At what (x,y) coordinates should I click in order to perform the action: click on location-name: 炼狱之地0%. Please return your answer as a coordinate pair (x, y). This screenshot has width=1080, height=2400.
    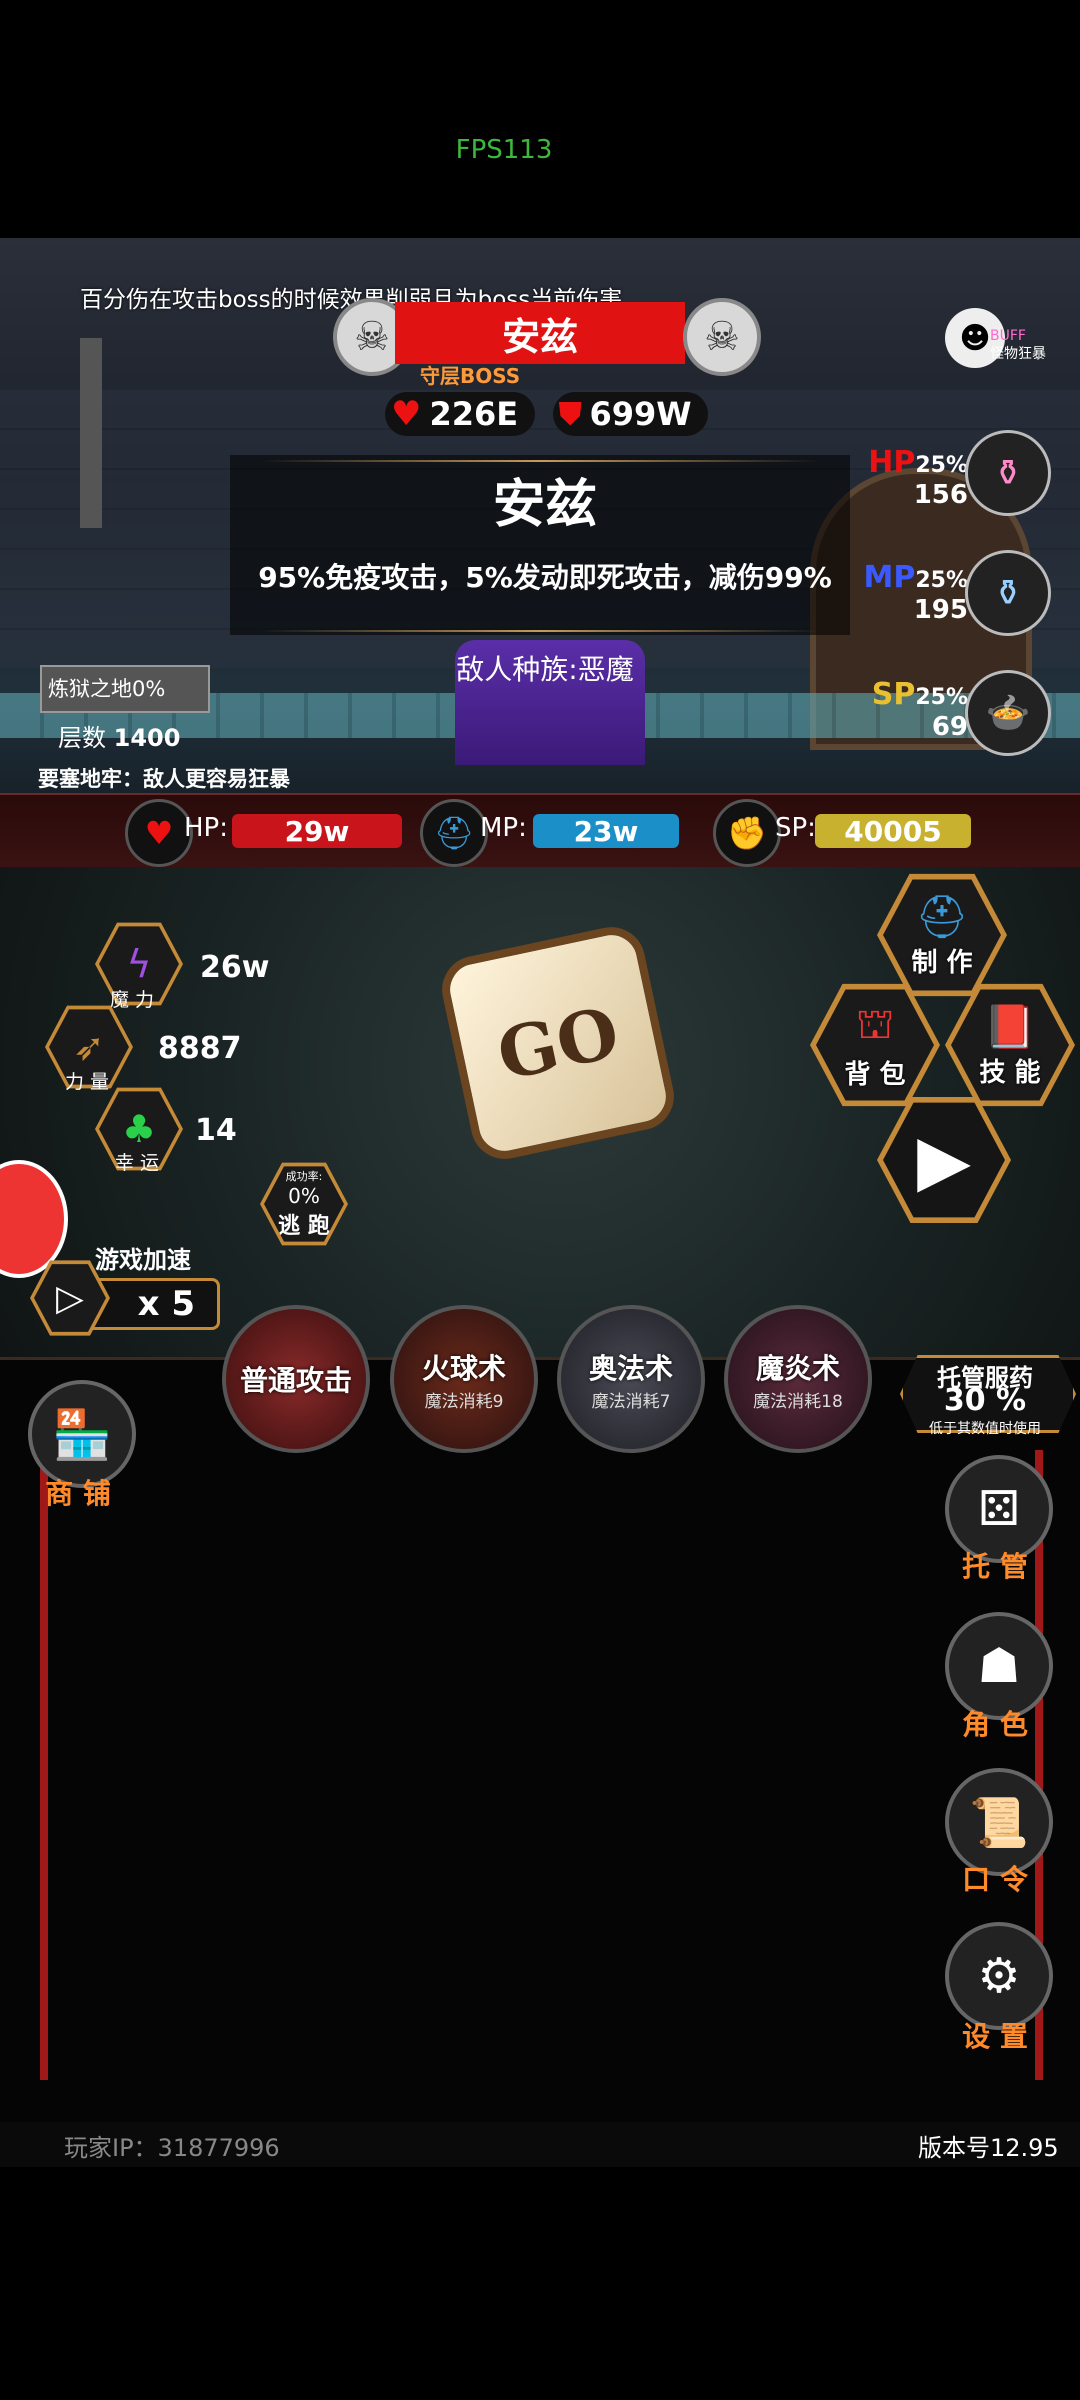
    Looking at the image, I should click on (125, 689).